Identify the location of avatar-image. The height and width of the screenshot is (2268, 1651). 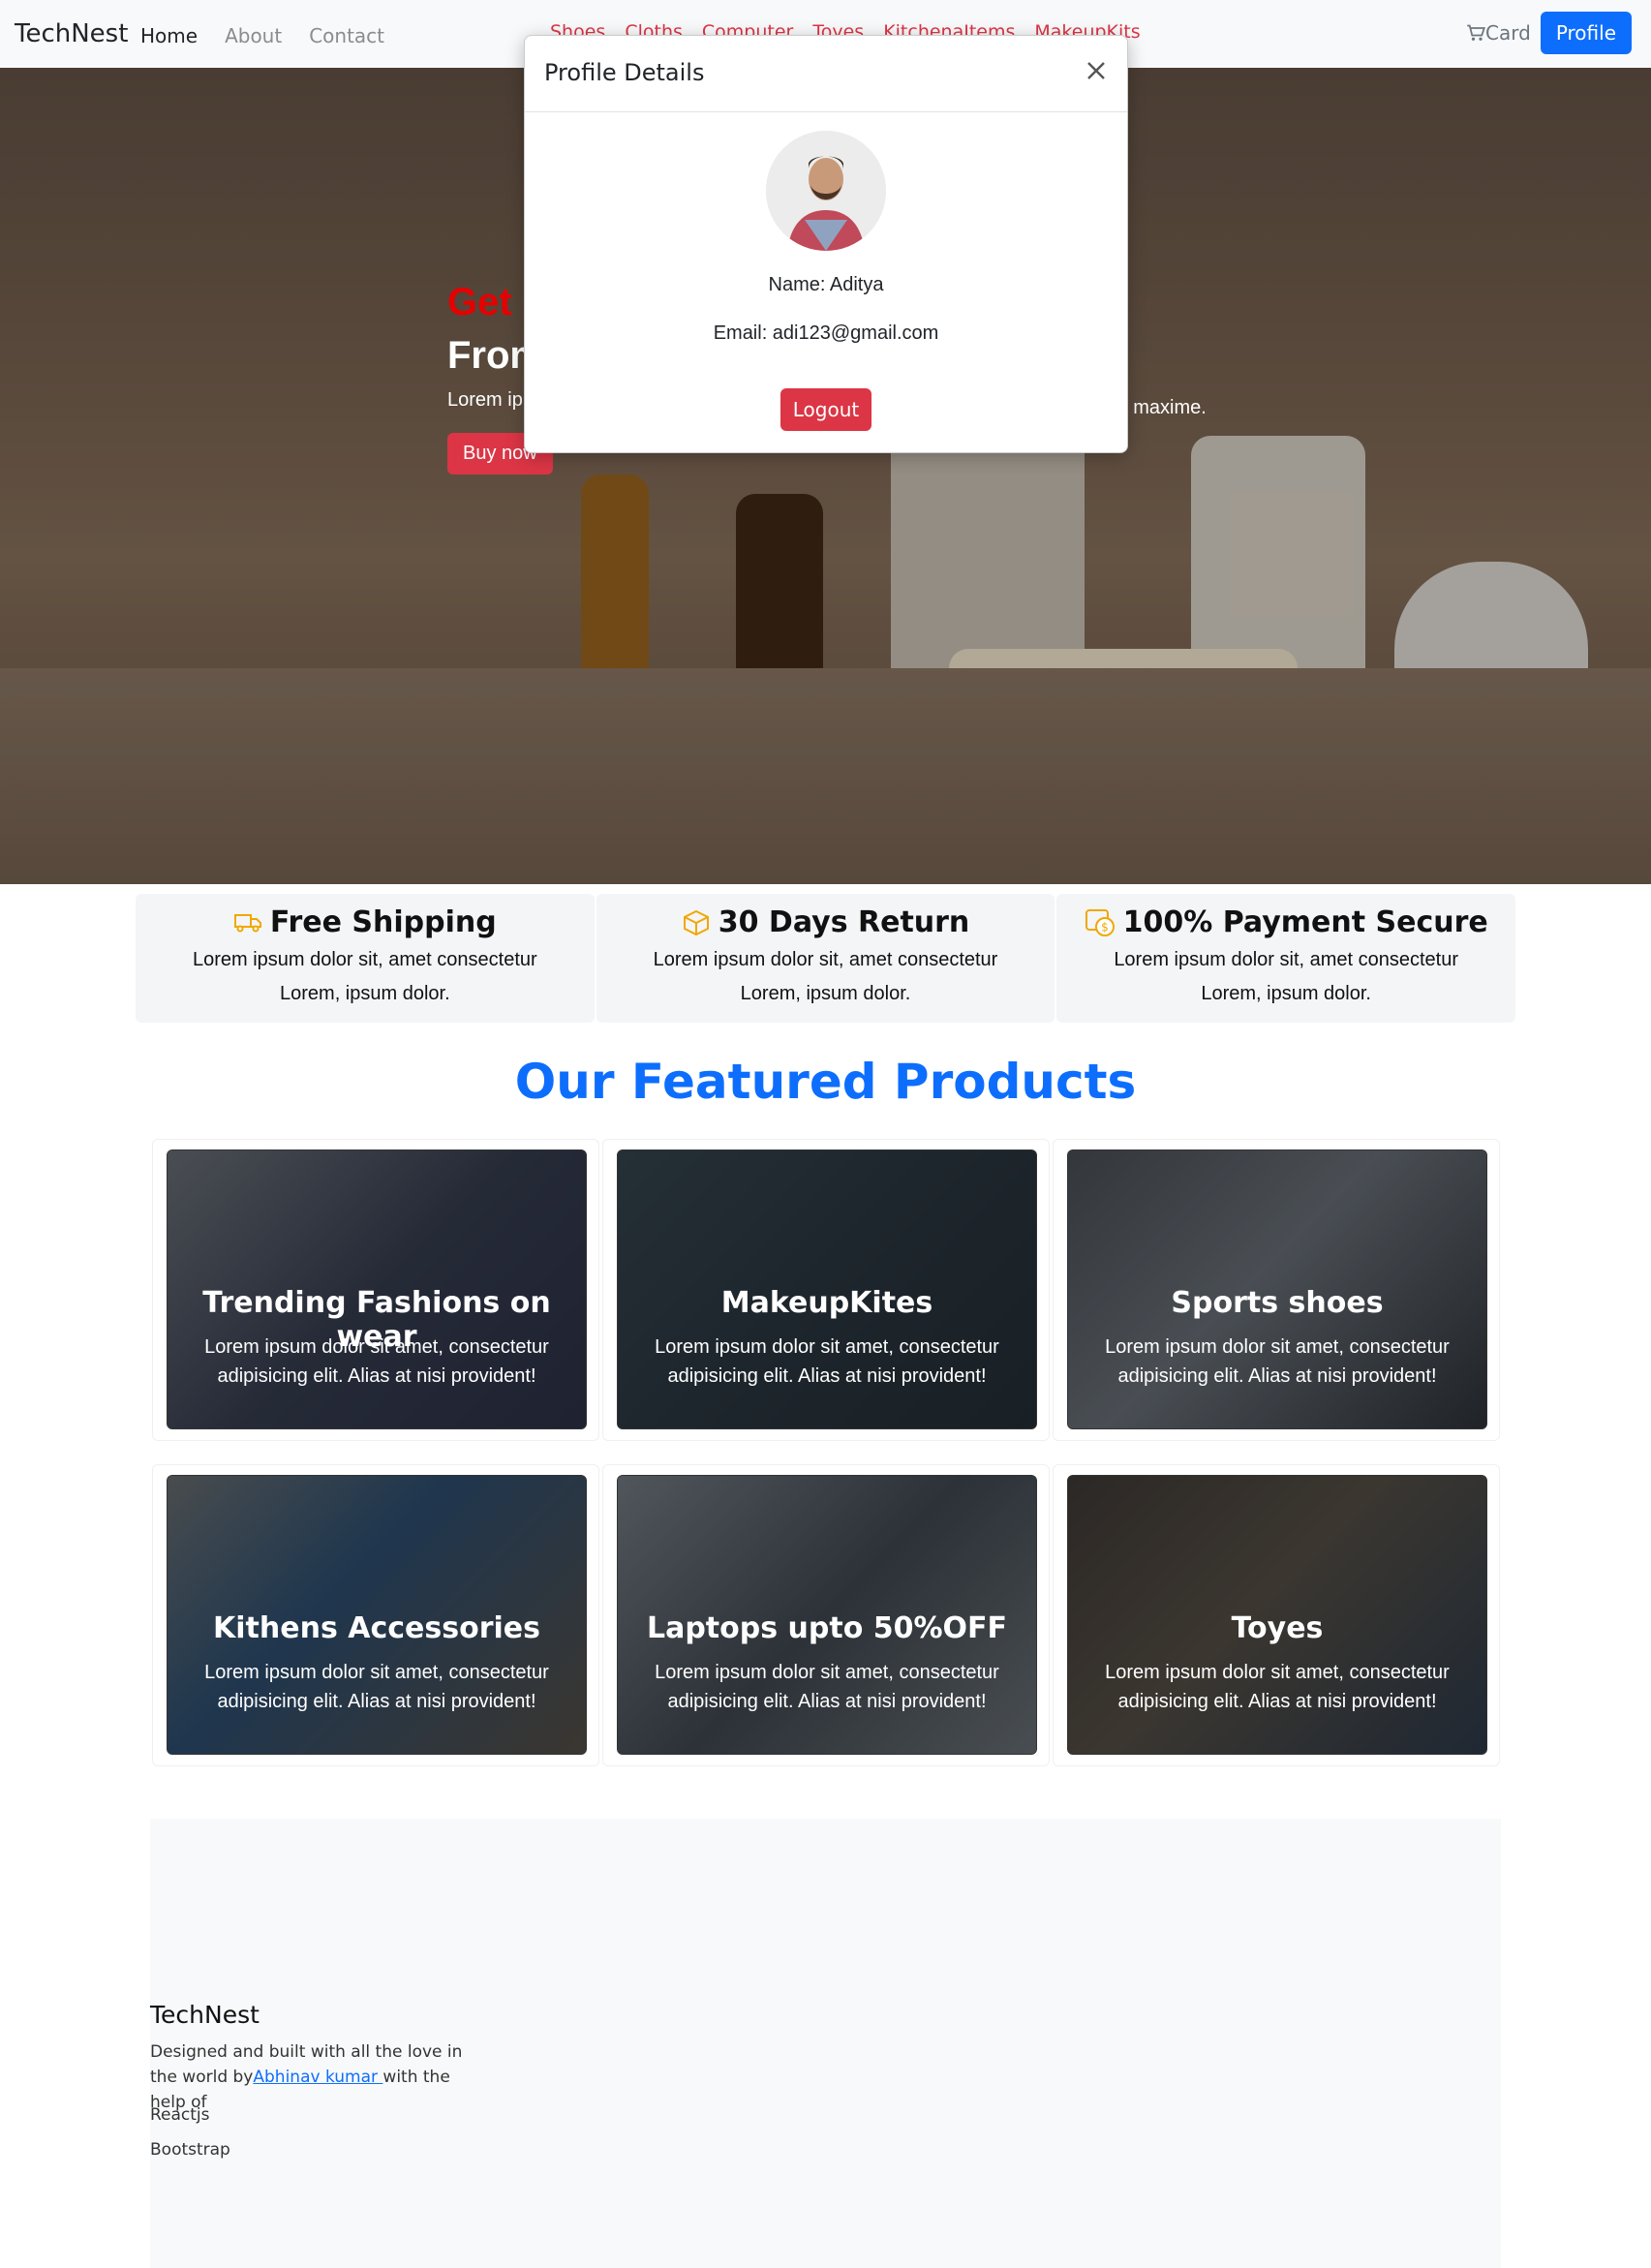
(826, 191).